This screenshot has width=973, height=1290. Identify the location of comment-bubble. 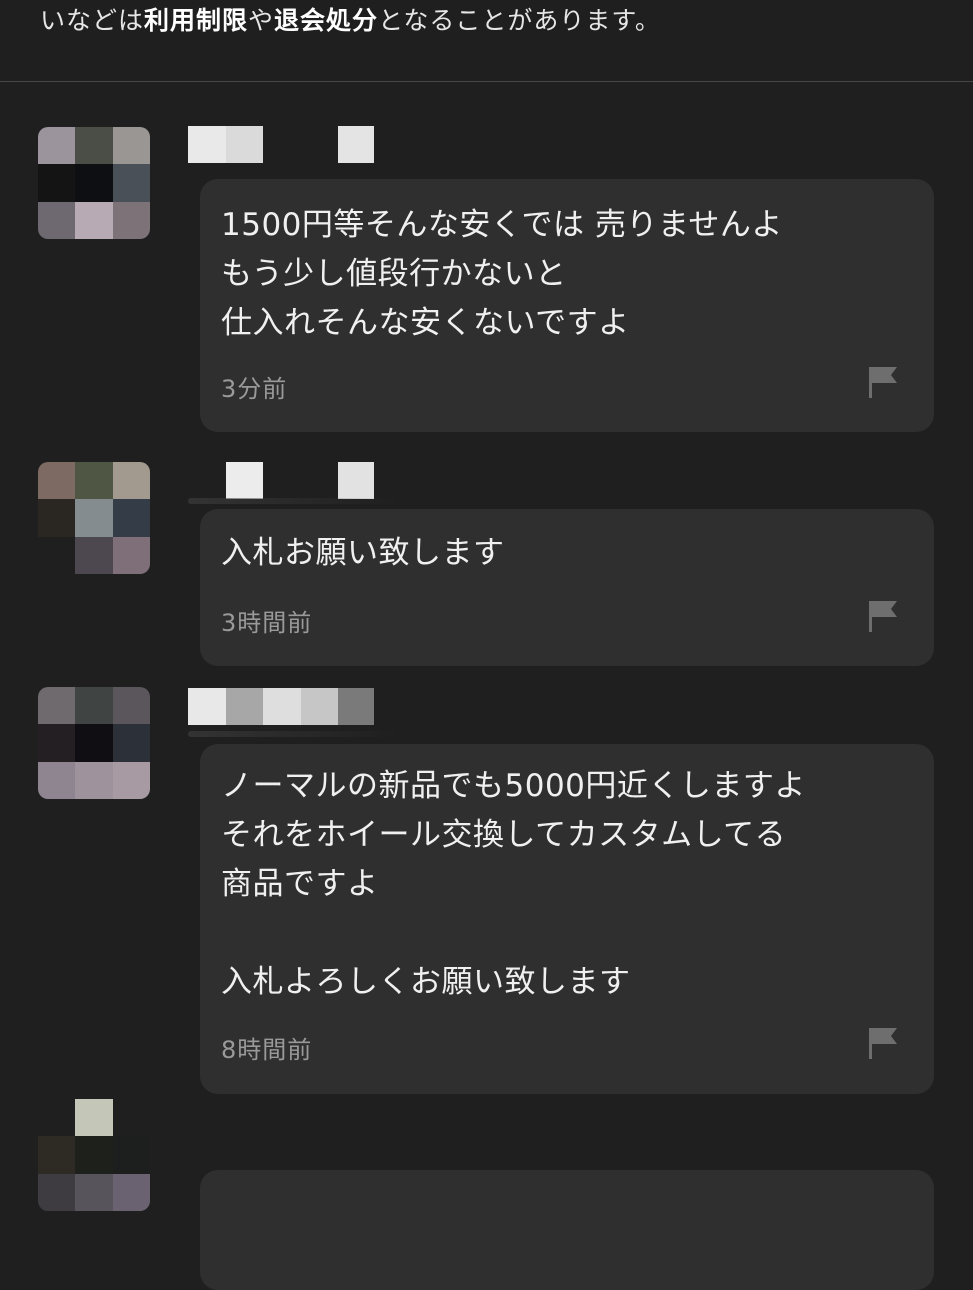
(567, 1230).